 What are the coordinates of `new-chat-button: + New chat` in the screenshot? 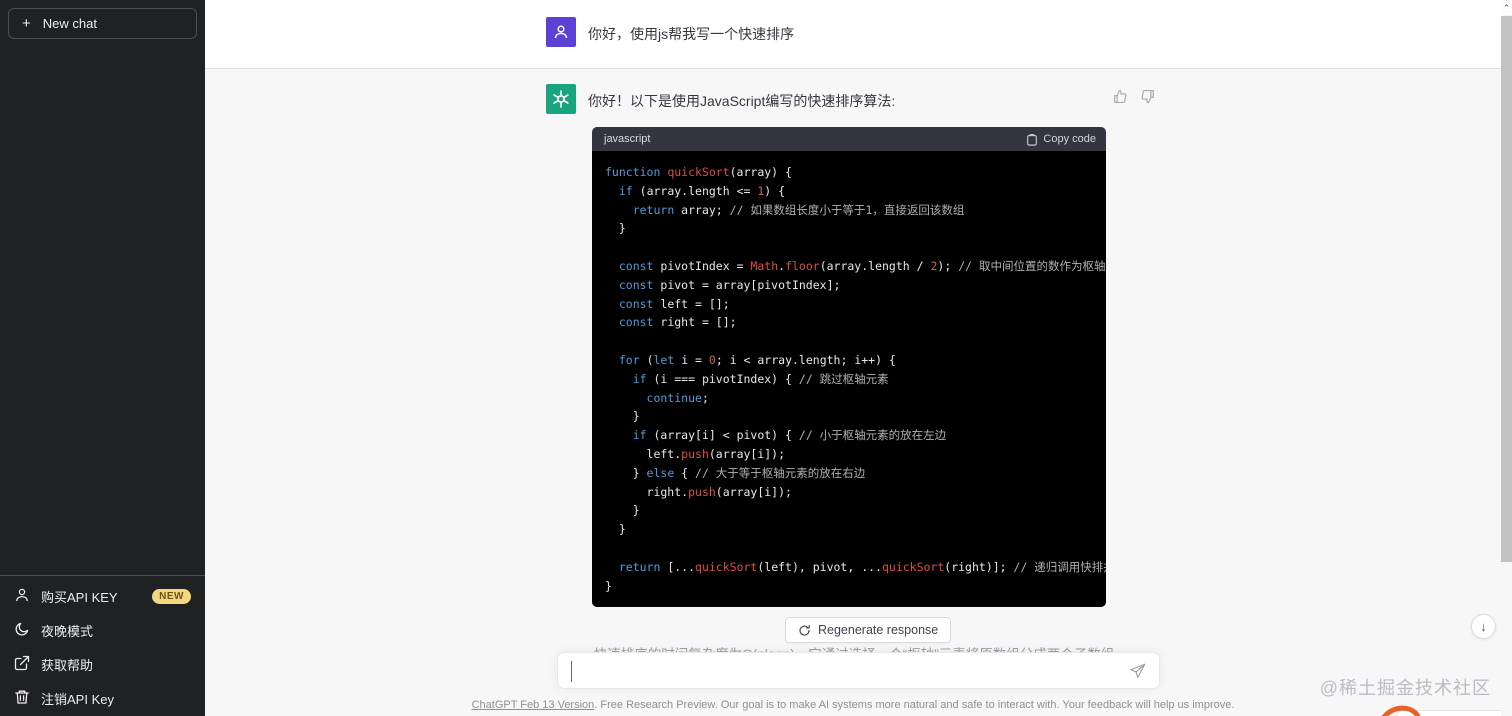 It's located at (102, 23).